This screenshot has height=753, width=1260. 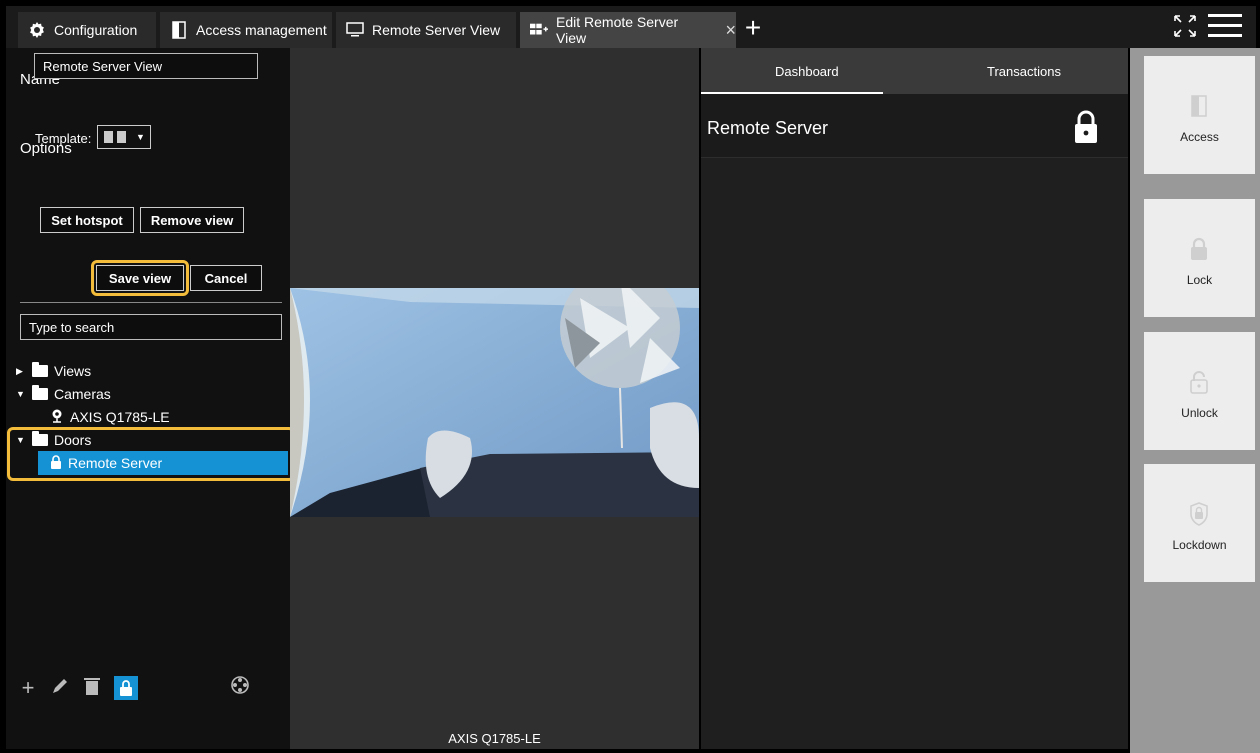 What do you see at coordinates (108, 137) in the screenshot?
I see `layout-icon` at bounding box center [108, 137].